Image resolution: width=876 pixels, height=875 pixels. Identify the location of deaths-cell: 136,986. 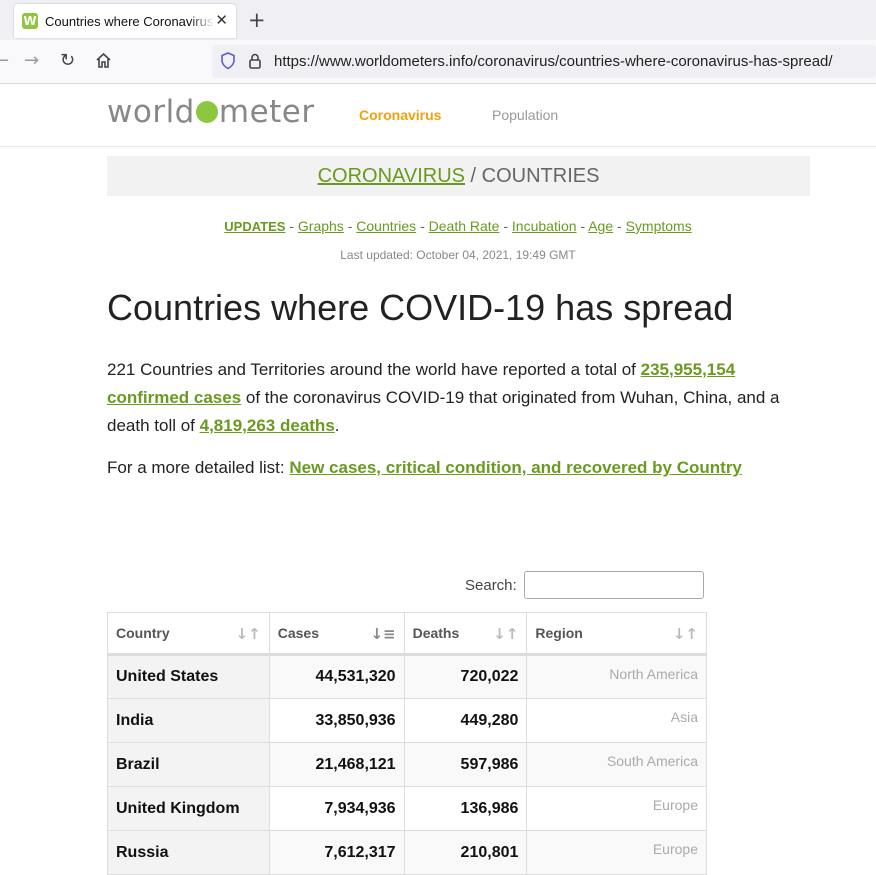
(465, 808).